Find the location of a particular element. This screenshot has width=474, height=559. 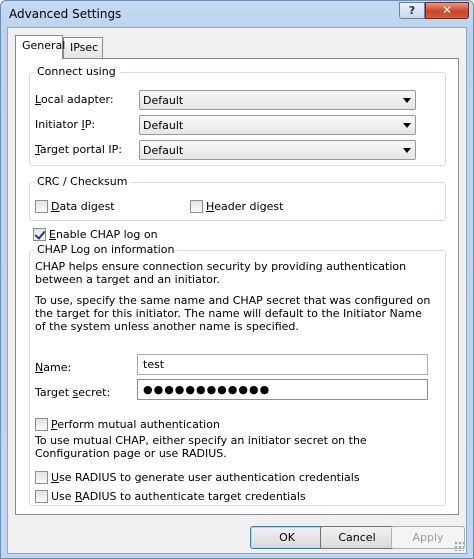

target-portal-ip-select: Default is located at coordinates (277, 150).